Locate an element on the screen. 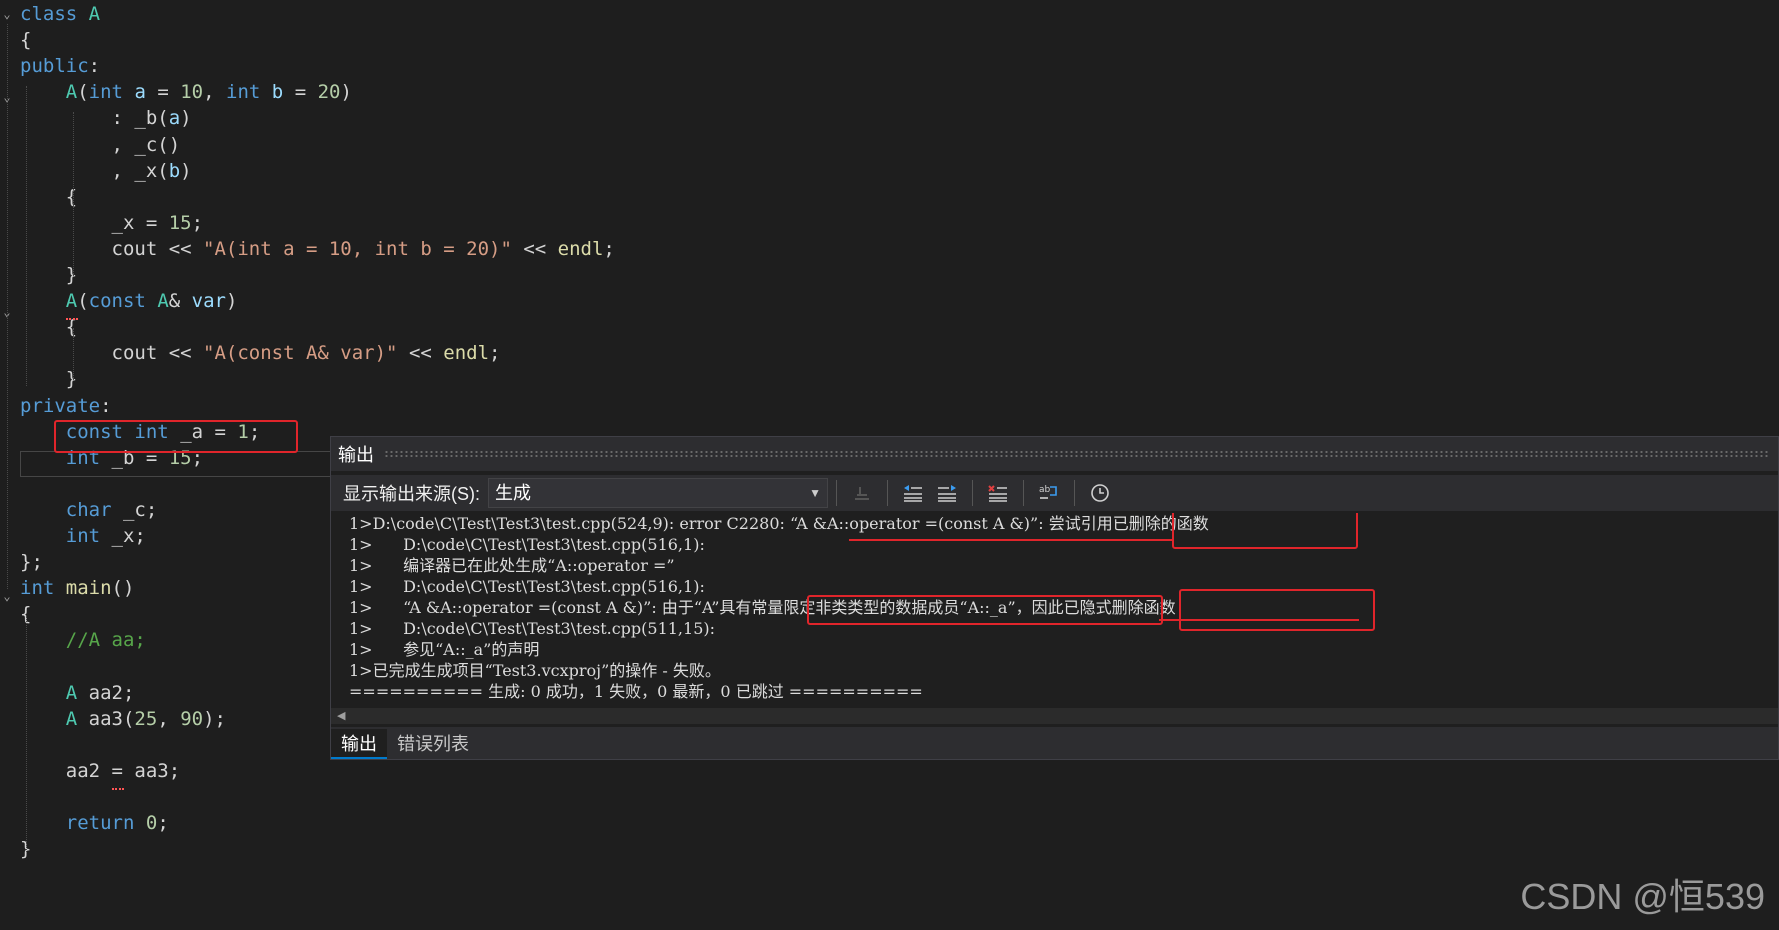 The height and width of the screenshot is (930, 1779). code-token: { is located at coordinates (49, 196).